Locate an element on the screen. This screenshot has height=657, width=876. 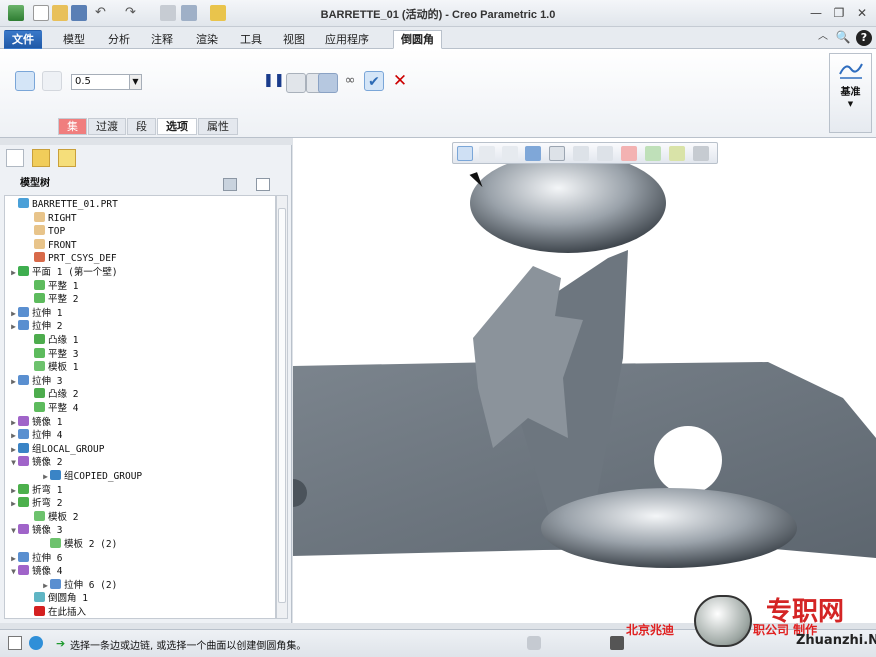
zoom-in-icon is located at coordinates (487, 153).